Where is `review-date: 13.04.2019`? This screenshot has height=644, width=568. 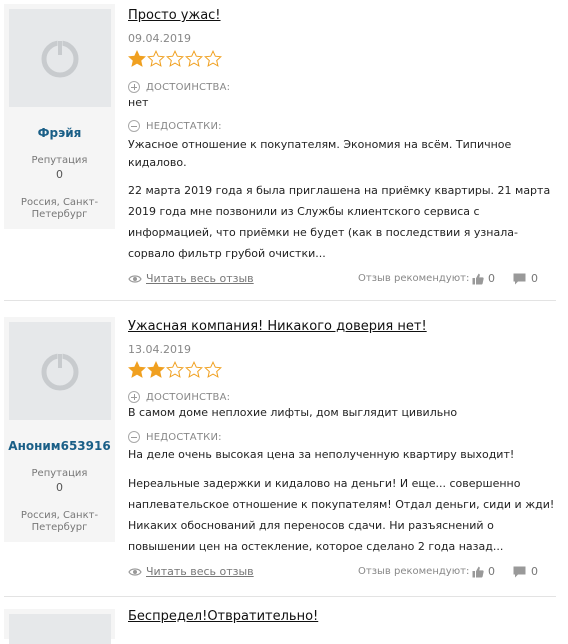
review-date: 13.04.2019 is located at coordinates (159, 349).